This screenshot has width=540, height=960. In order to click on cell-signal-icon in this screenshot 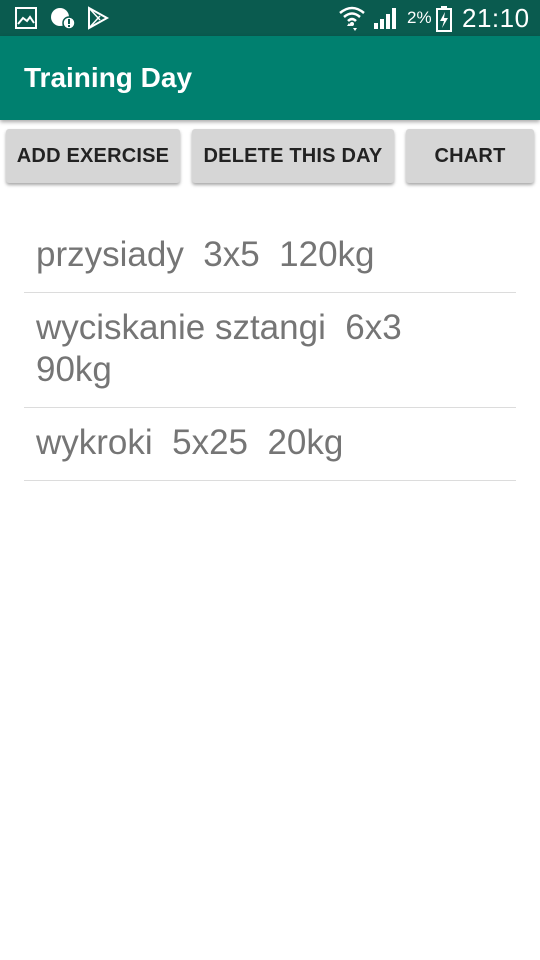, I will do `click(385, 18)`.